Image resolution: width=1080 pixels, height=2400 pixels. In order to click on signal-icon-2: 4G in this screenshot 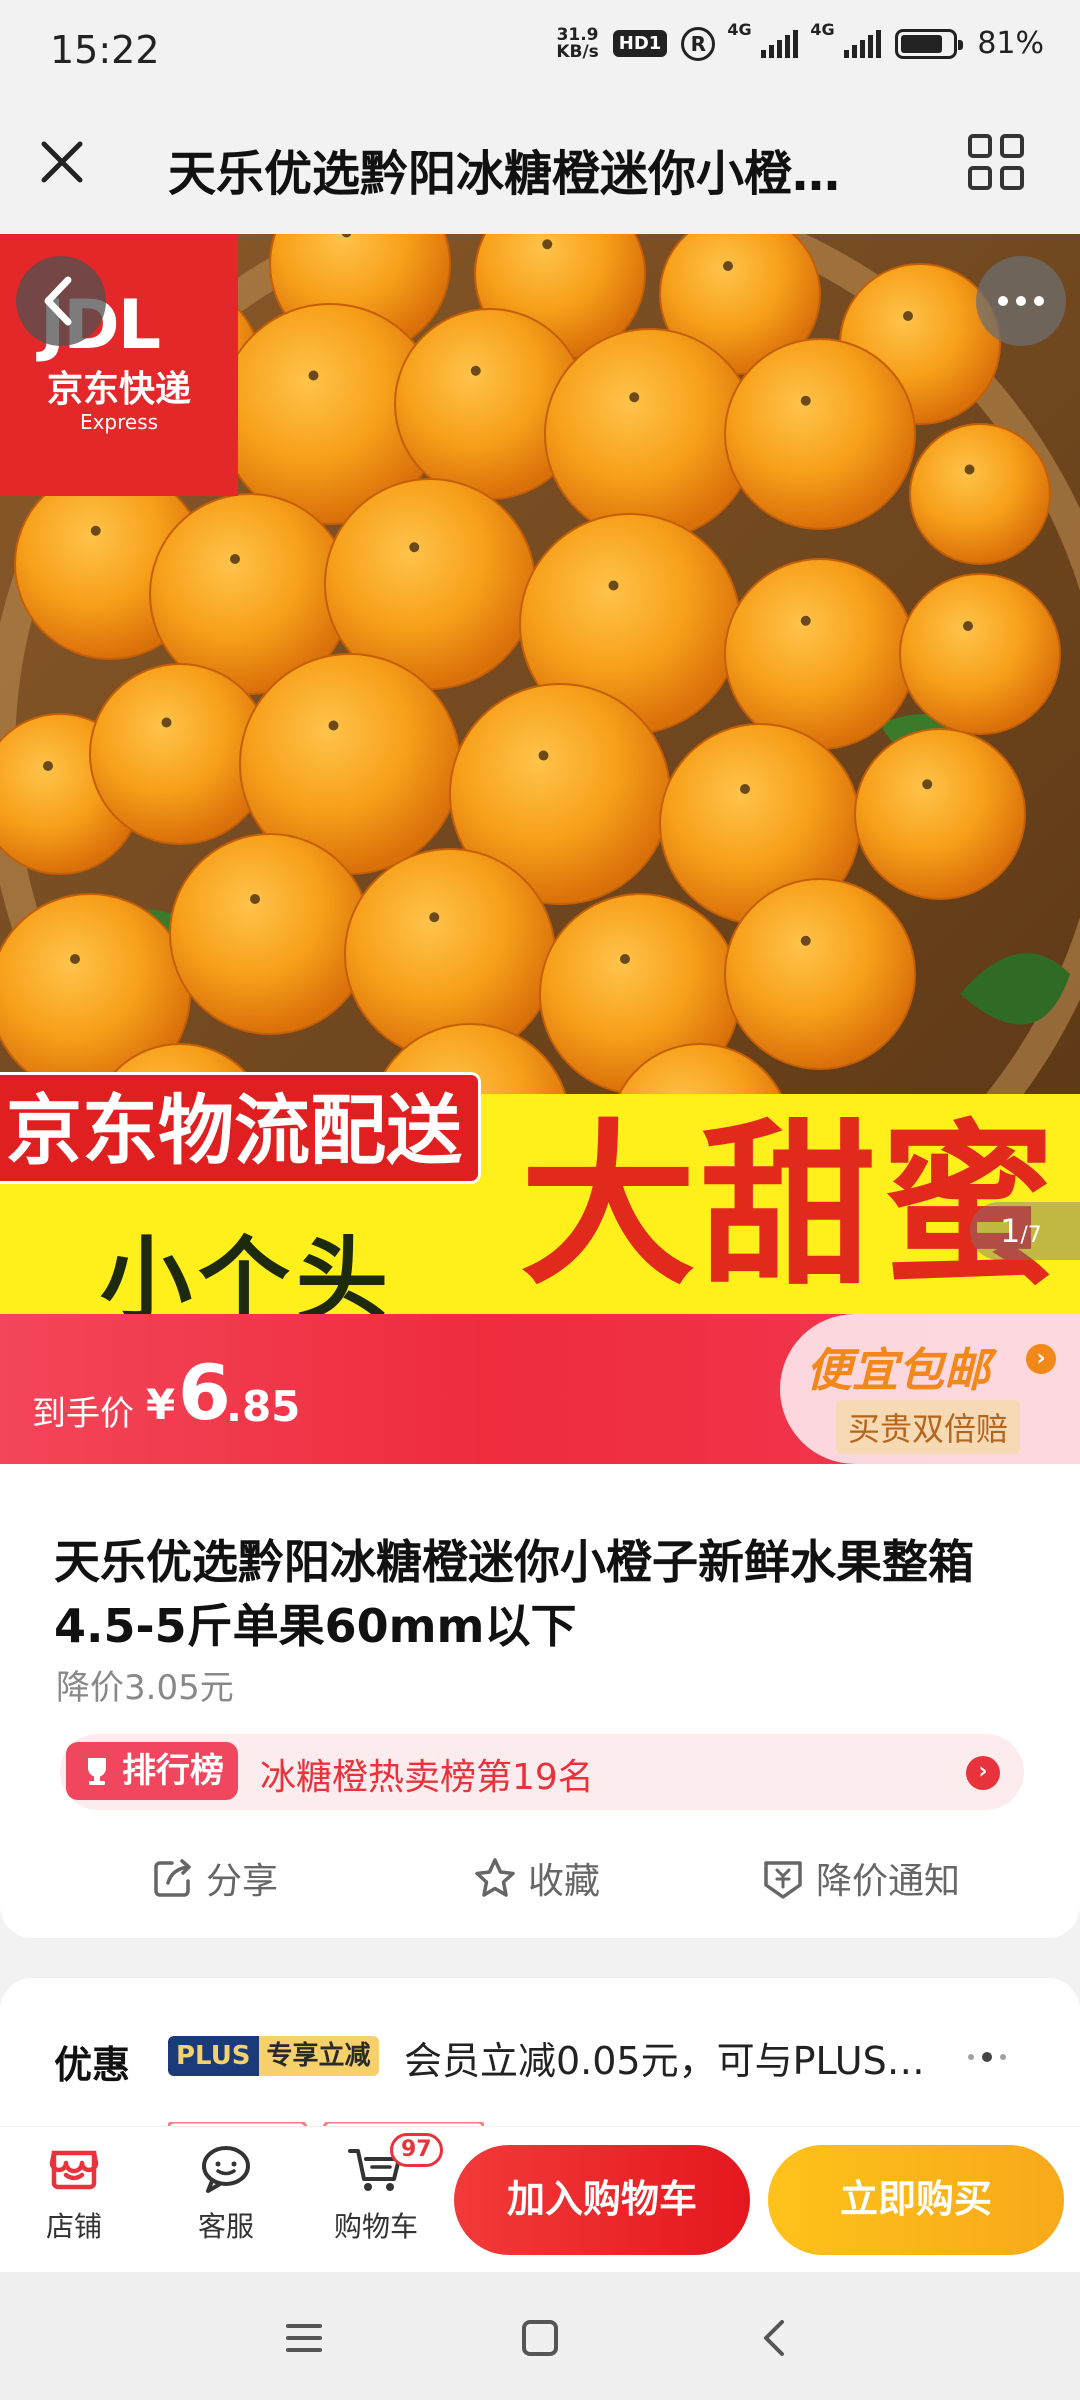, I will do `click(846, 39)`.